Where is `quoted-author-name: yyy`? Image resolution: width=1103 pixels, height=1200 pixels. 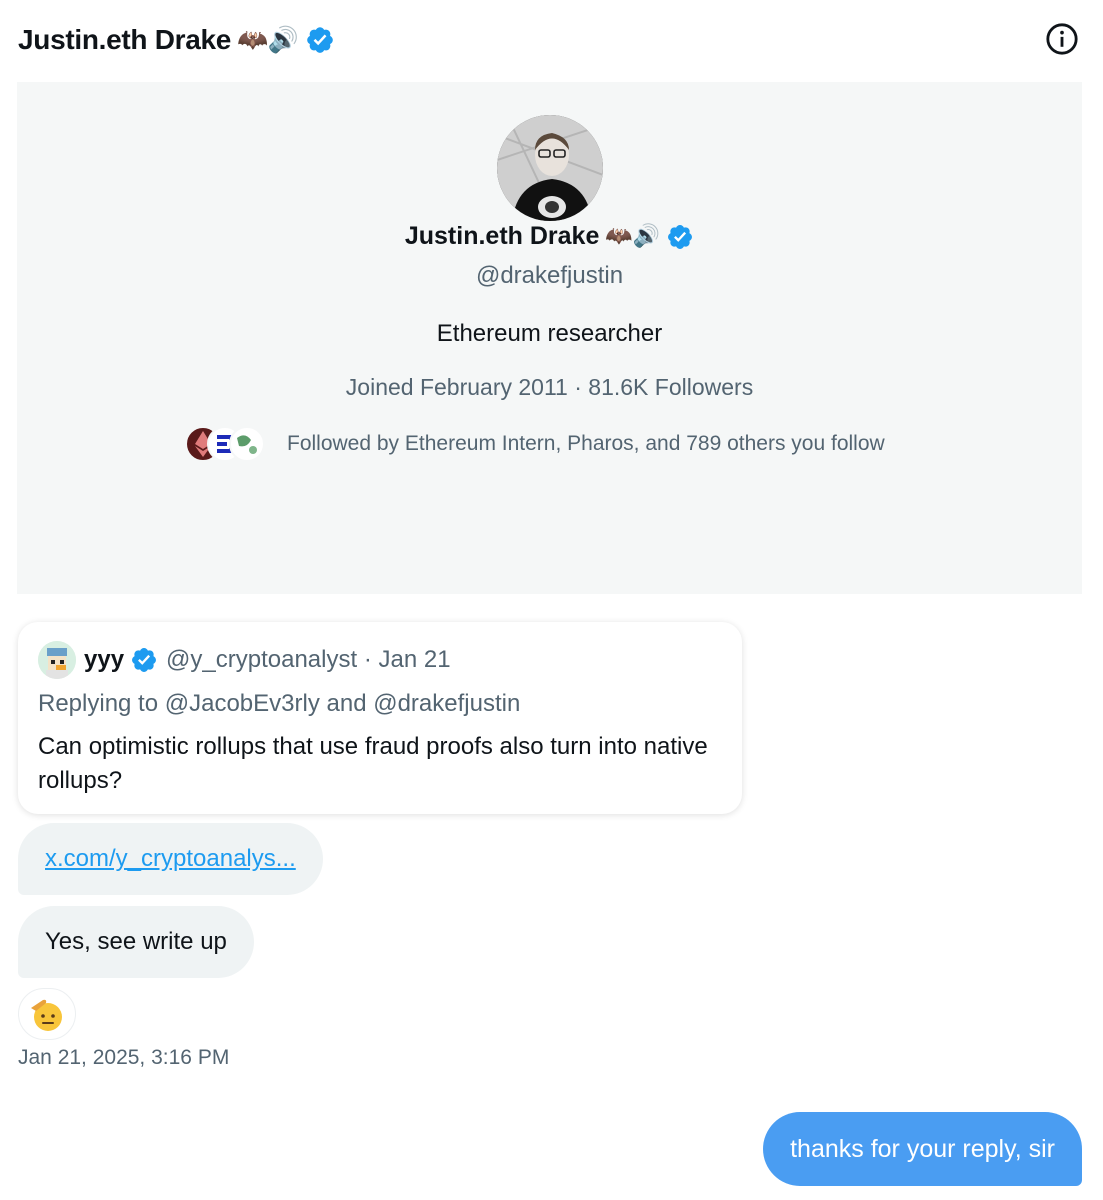 quoted-author-name: yyy is located at coordinates (104, 660).